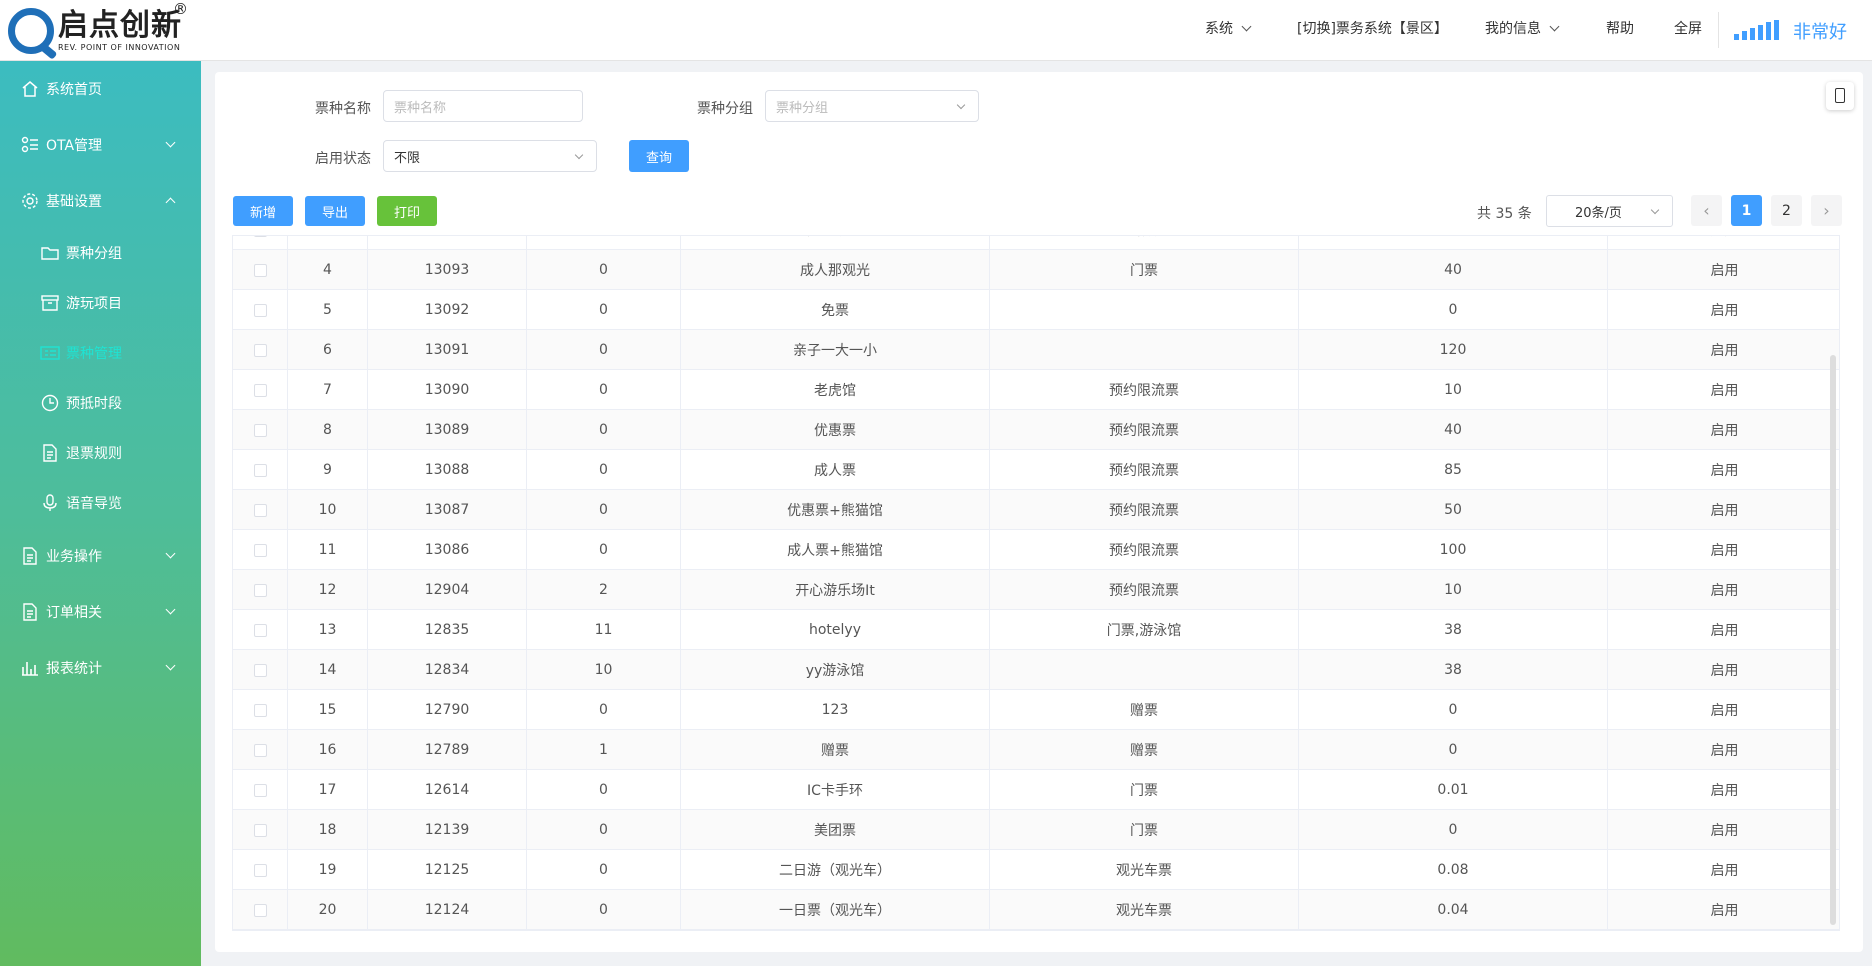 This screenshot has height=966, width=1872. What do you see at coordinates (1036, 390) in the screenshot?
I see `table-row: 7 13090 0 老虎馆 预约限流票 10 启用` at bounding box center [1036, 390].